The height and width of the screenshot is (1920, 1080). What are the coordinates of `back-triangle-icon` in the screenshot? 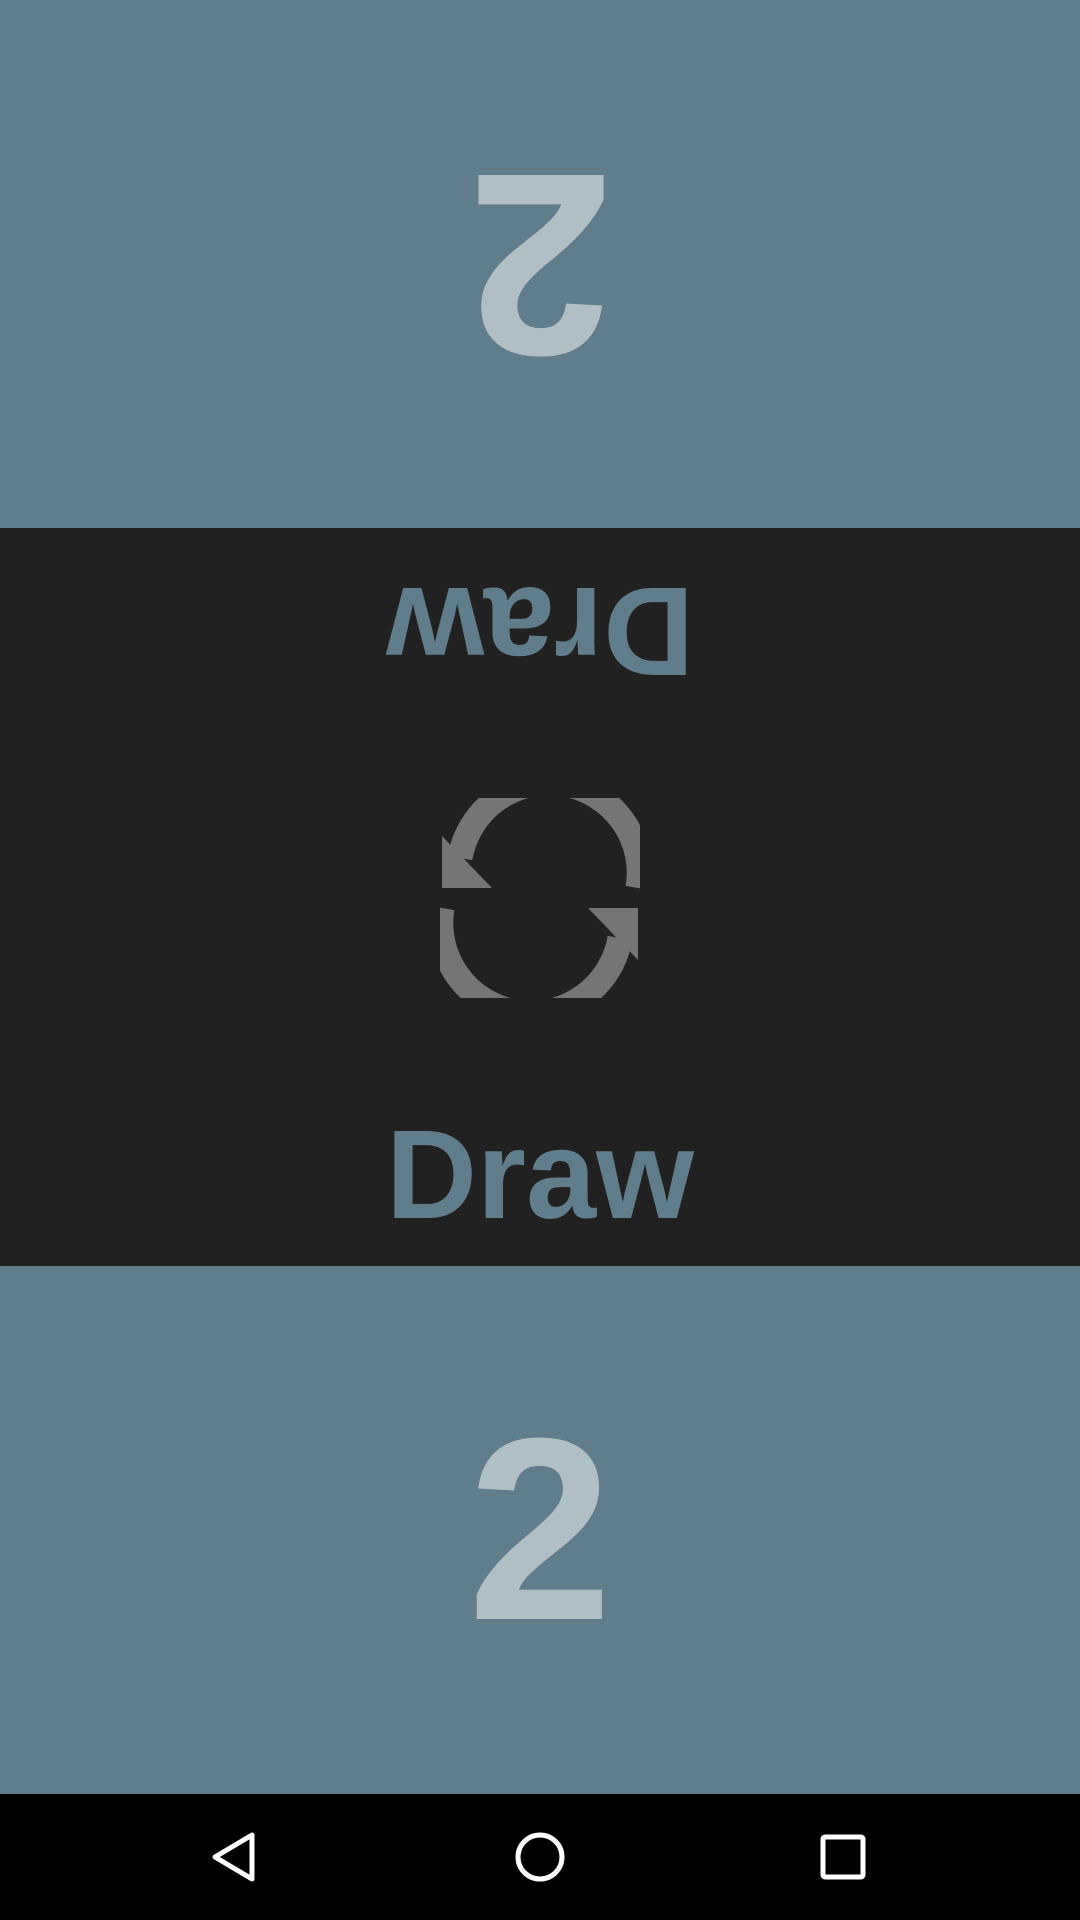 It's located at (233, 1857).